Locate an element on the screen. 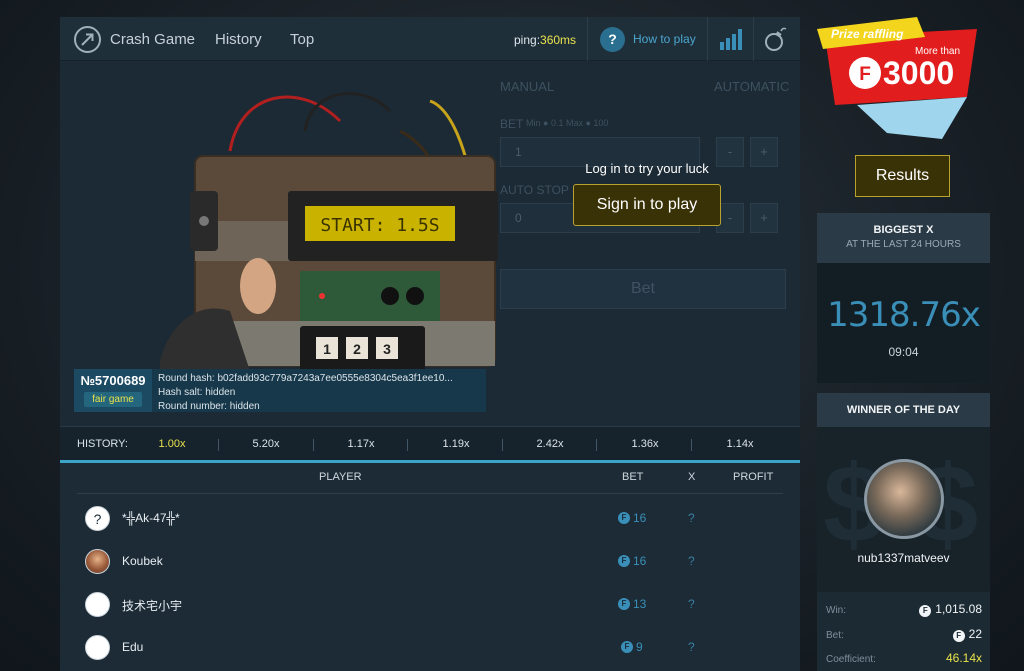 The image size is (1024, 671). history-item: 2.42x is located at coordinates (550, 444).